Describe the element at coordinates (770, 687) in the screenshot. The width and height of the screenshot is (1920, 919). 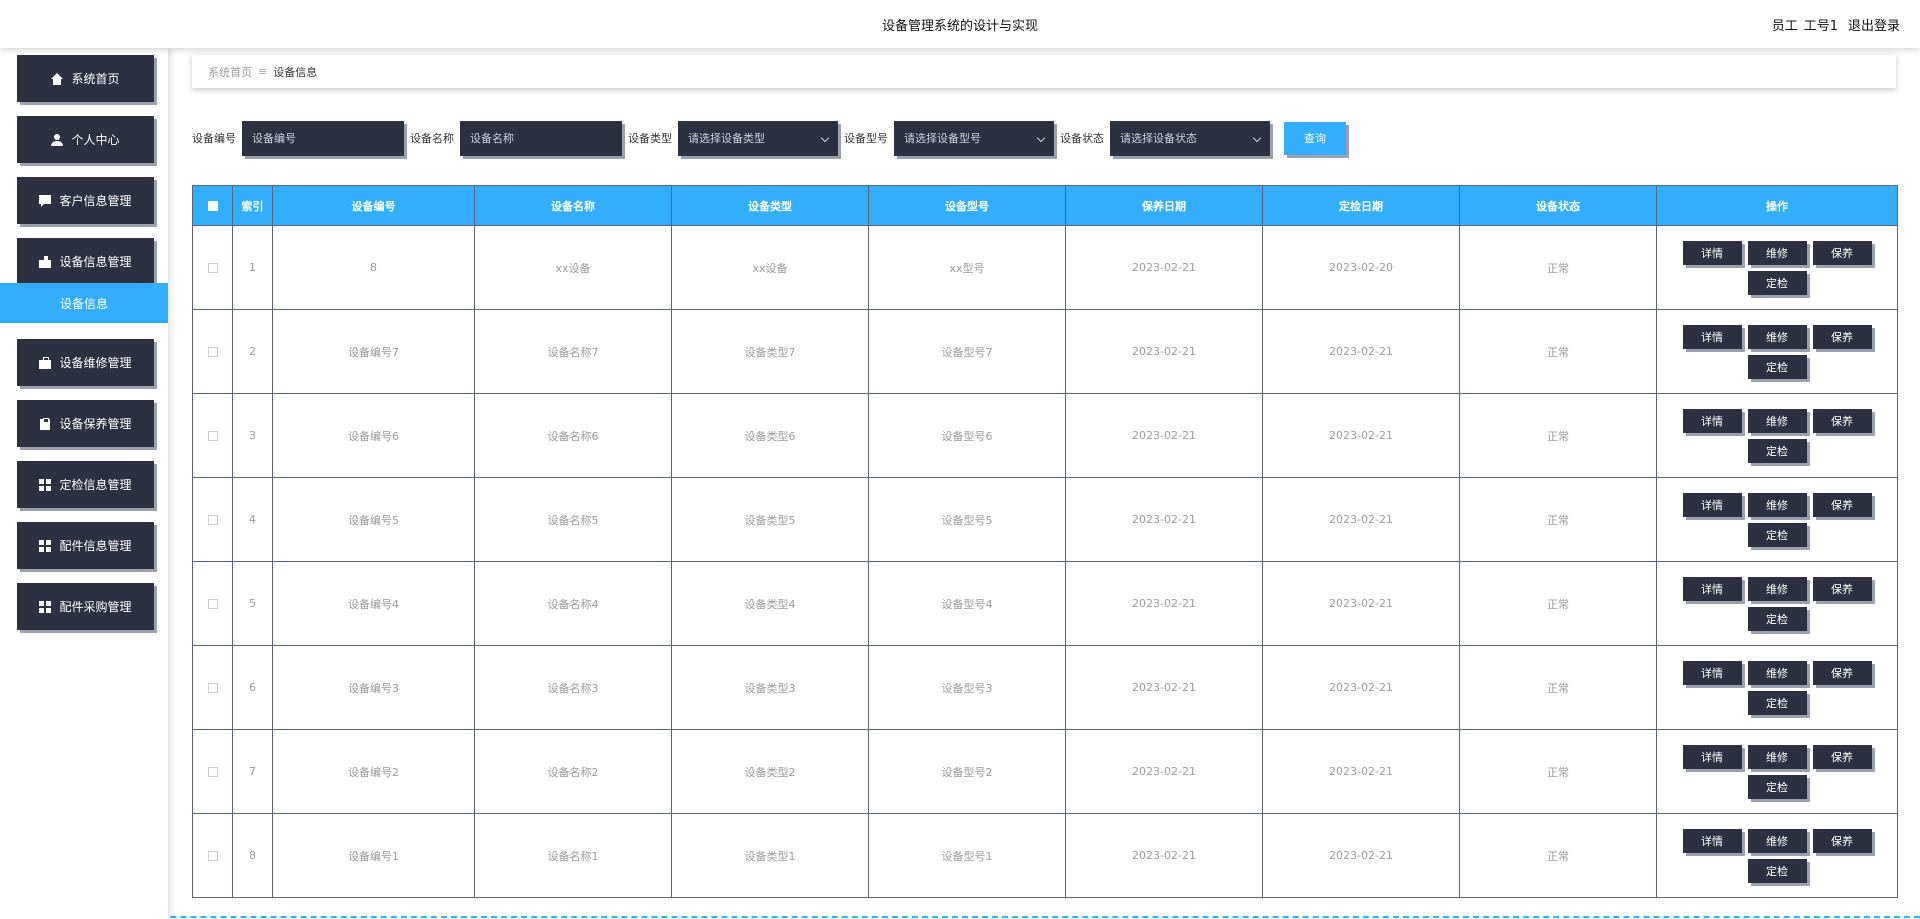
I see `table-cell: 设备类型3` at that location.